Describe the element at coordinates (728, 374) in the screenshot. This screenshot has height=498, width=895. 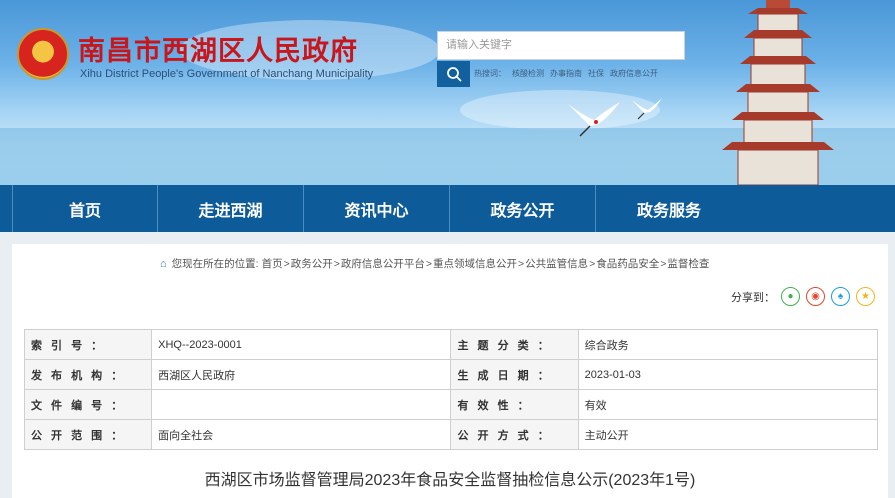
I see `meta-value: 2023-01-03` at that location.